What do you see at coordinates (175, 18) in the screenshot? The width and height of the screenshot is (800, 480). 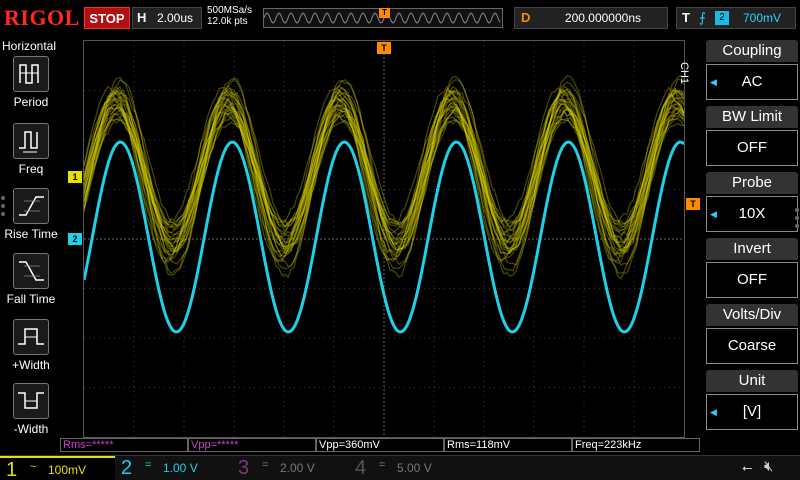 I see `timebase-value: 2.00us` at bounding box center [175, 18].